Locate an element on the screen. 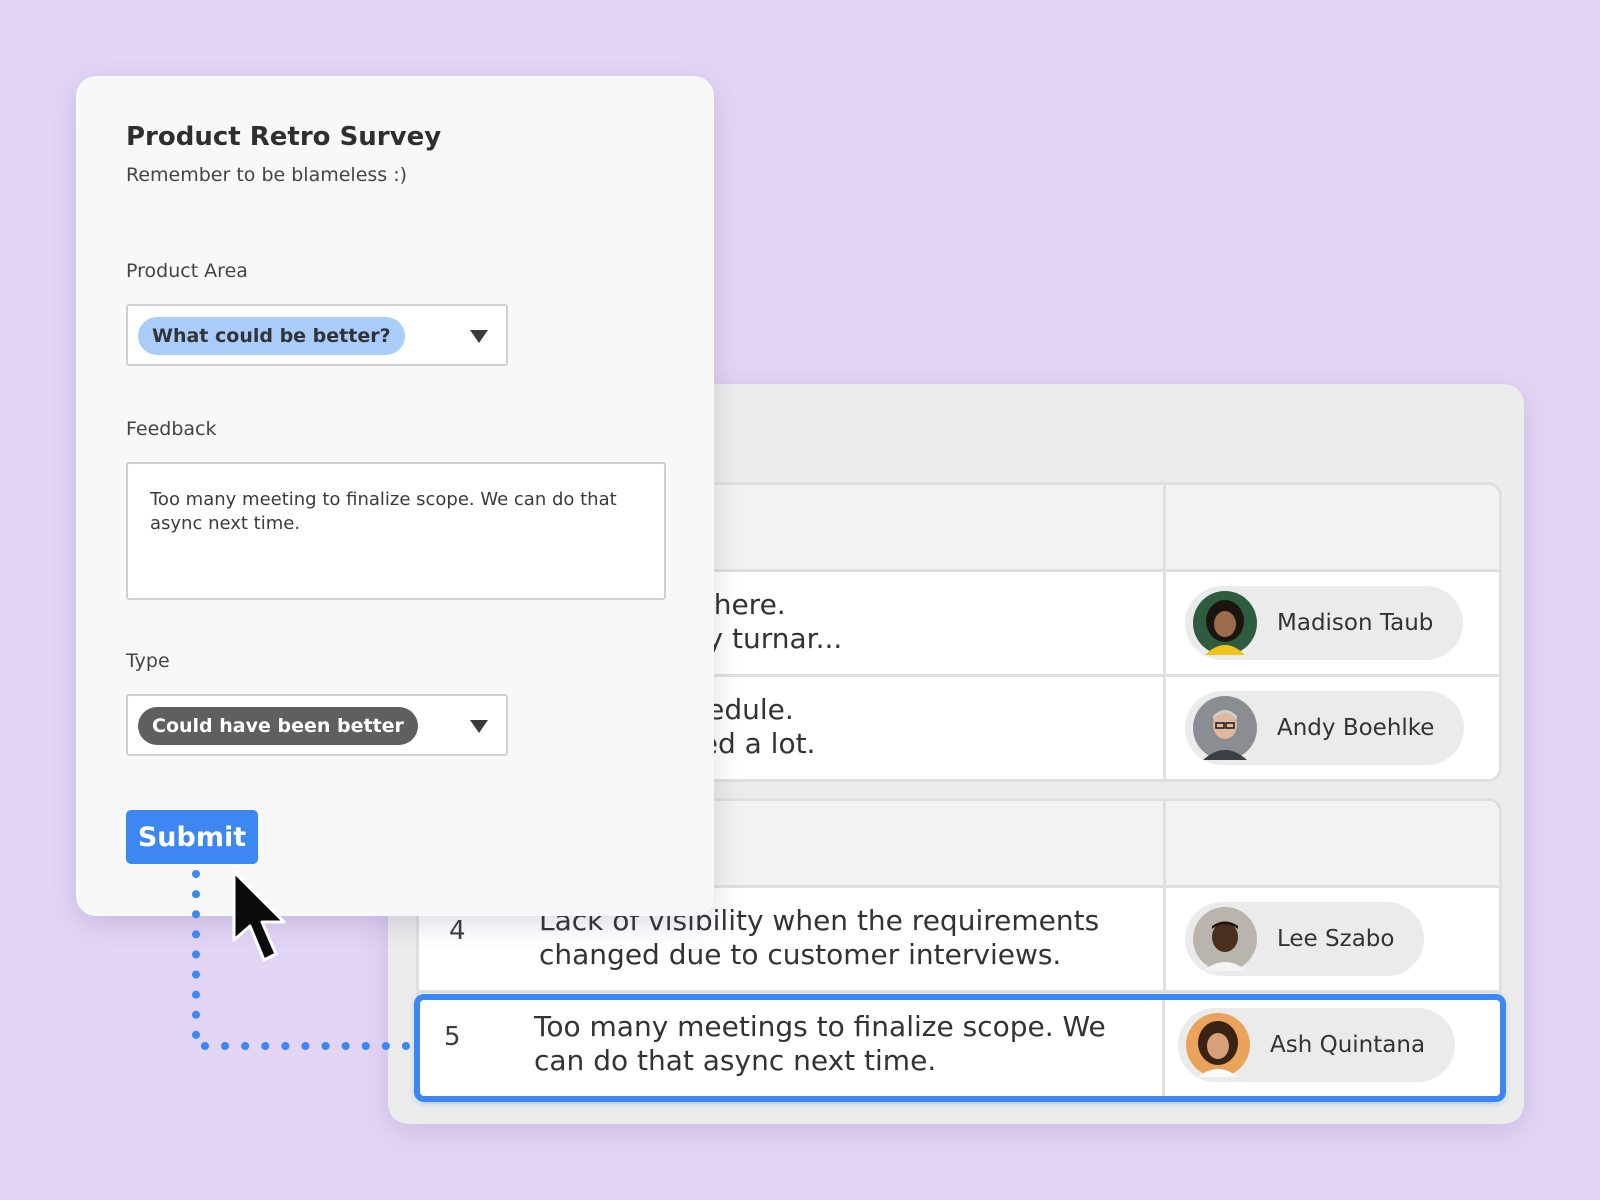 The width and height of the screenshot is (1600, 1200). submit-button: Submit is located at coordinates (192, 837).